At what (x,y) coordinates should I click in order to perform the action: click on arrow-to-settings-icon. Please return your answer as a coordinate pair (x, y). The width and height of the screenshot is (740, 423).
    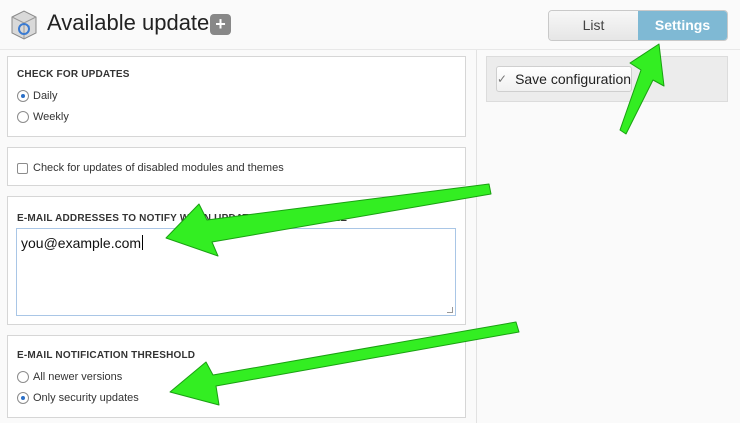
    Looking at the image, I should click on (642, 89).